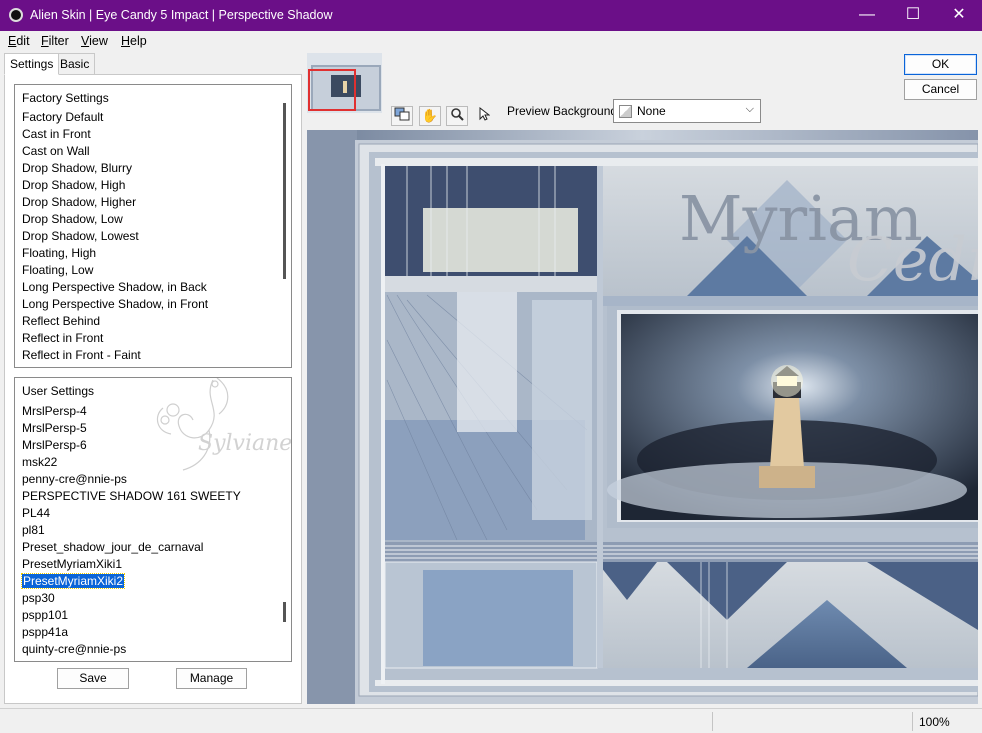  I want to click on menu-filter: Filter, so click(55, 41).